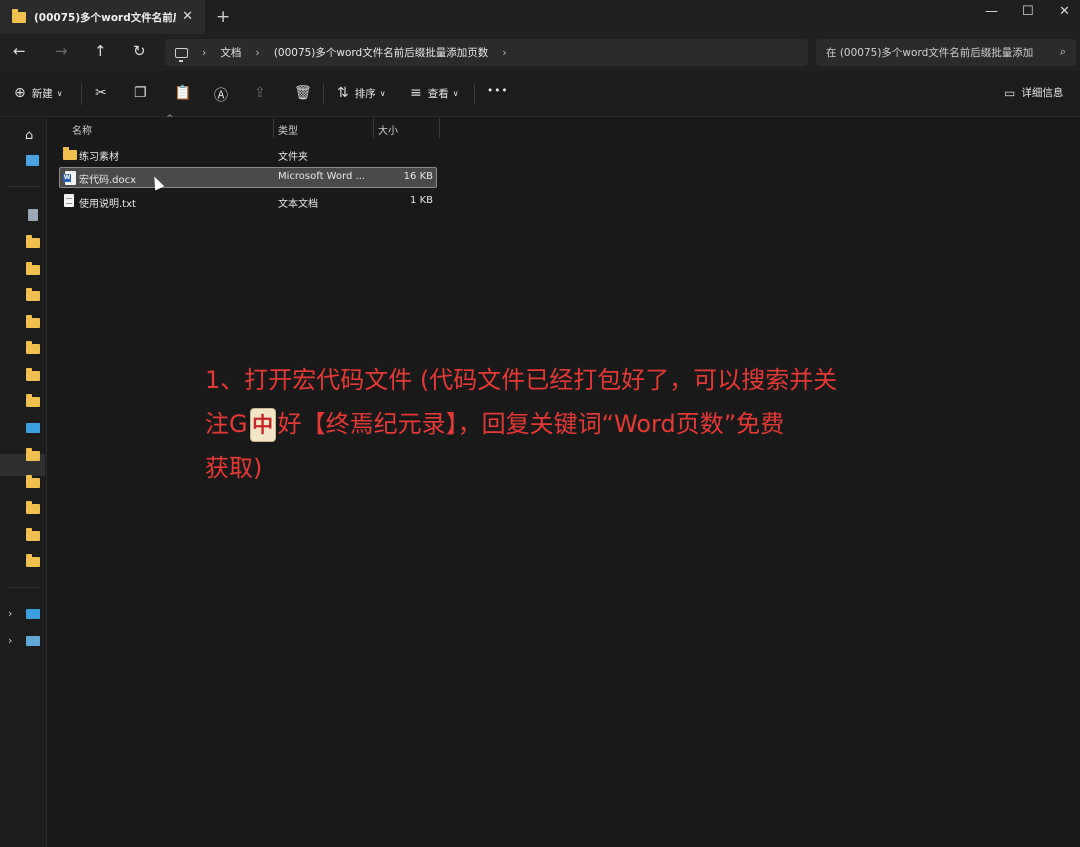 Image resolution: width=1080 pixels, height=847 pixels. I want to click on file-size: 1 KB, so click(421, 200).